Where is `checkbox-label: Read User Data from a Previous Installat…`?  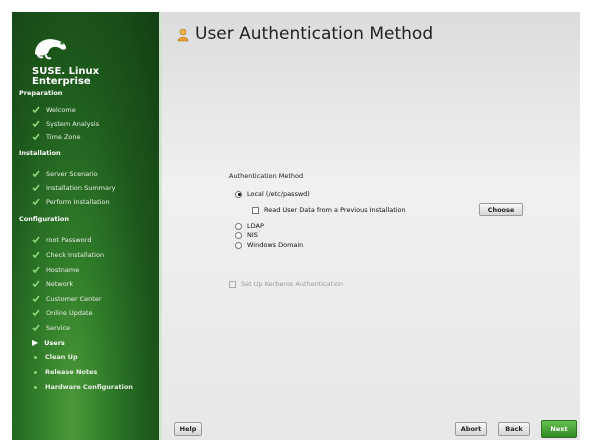 checkbox-label: Read User Data from a Previous Installat… is located at coordinates (335, 210).